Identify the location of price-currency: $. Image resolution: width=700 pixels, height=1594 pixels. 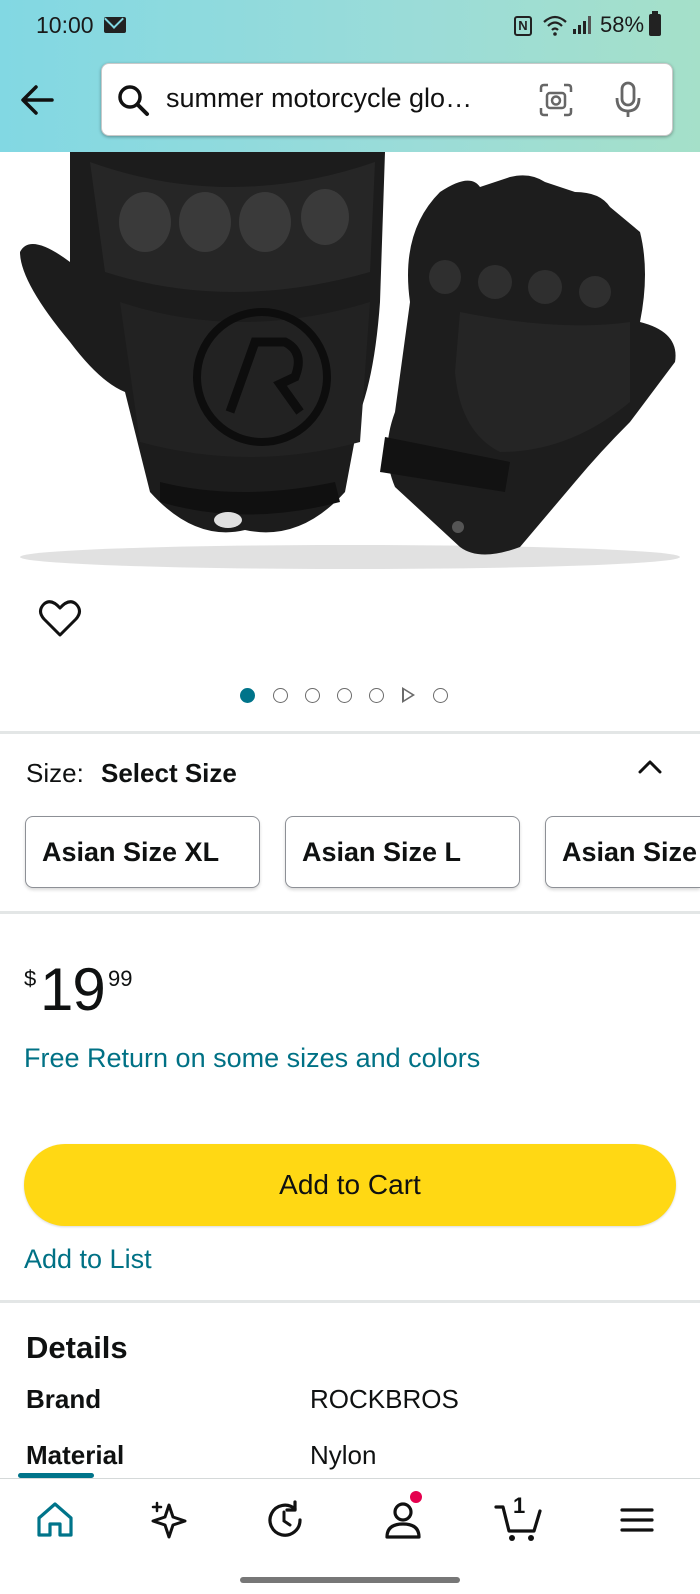
(30, 978).